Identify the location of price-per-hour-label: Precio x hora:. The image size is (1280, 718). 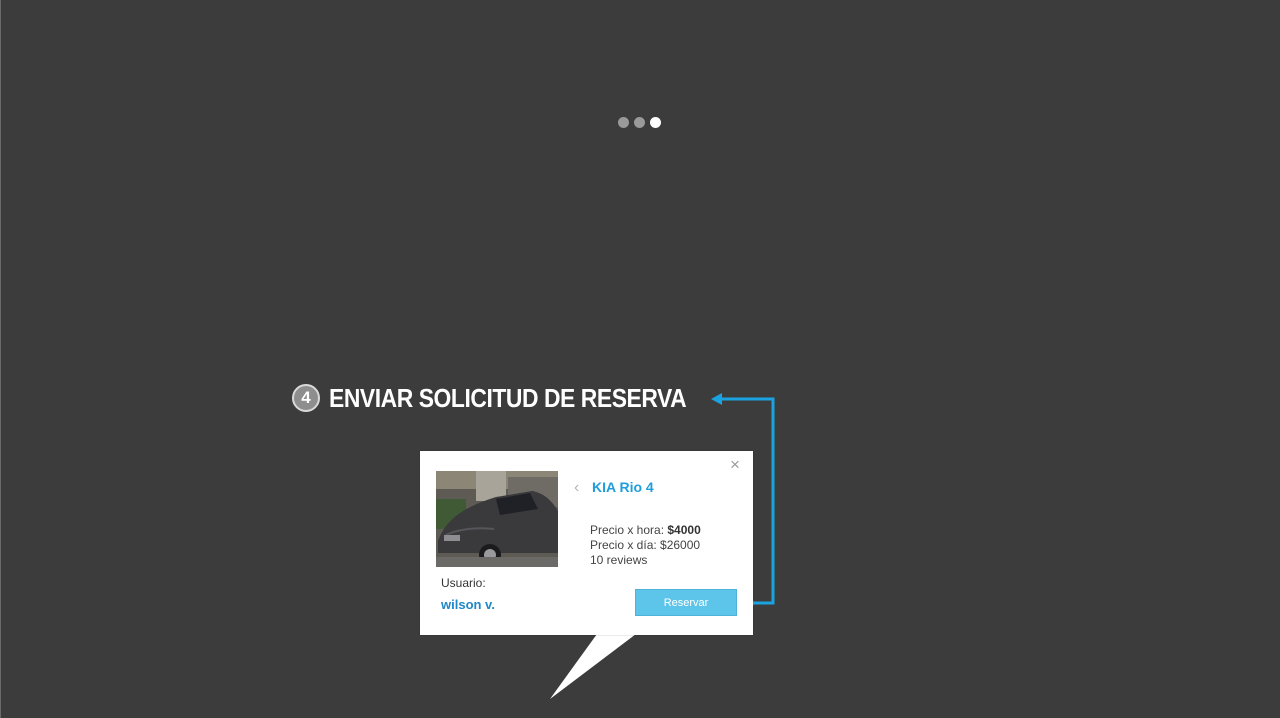
(629, 530).